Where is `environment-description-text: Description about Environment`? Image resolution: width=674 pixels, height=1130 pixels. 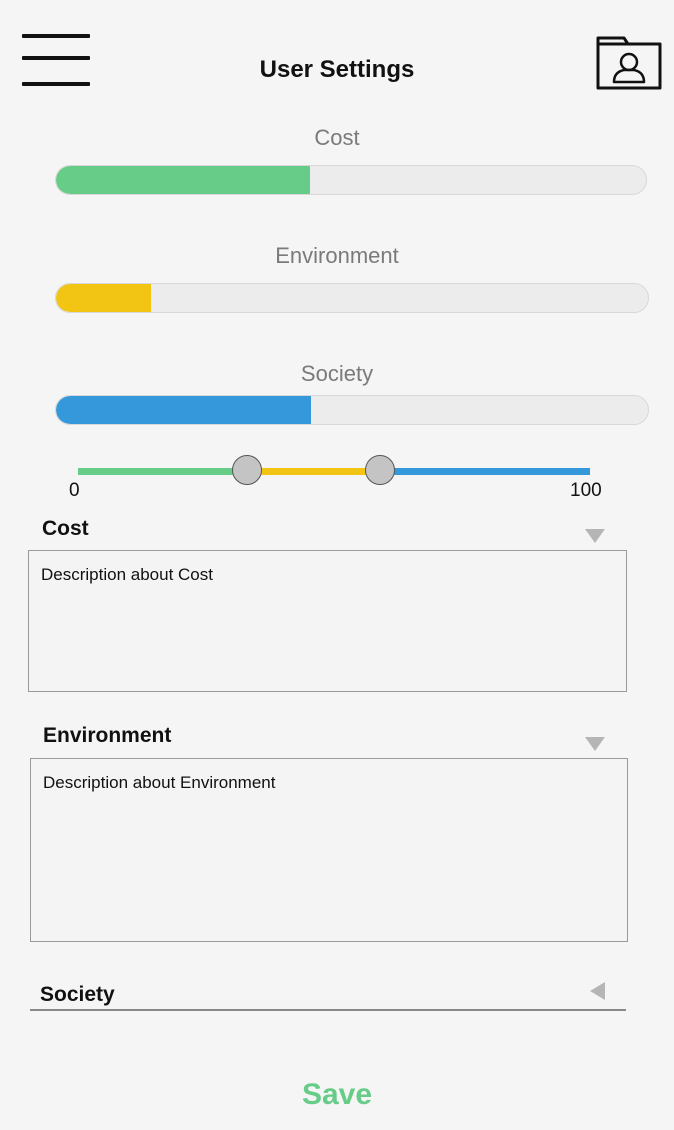 environment-description-text: Description about Environment is located at coordinates (159, 782).